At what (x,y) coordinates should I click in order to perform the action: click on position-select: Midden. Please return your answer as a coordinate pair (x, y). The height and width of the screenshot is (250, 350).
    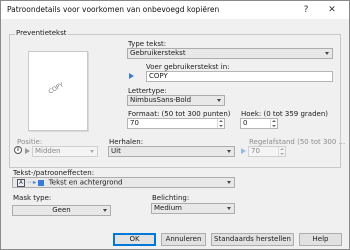
    Looking at the image, I should click on (65, 151).